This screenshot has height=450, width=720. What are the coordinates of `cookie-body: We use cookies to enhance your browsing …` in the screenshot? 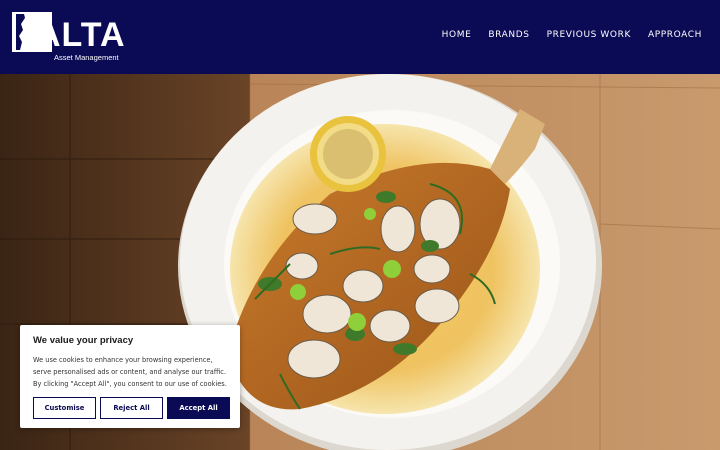 It's located at (130, 372).